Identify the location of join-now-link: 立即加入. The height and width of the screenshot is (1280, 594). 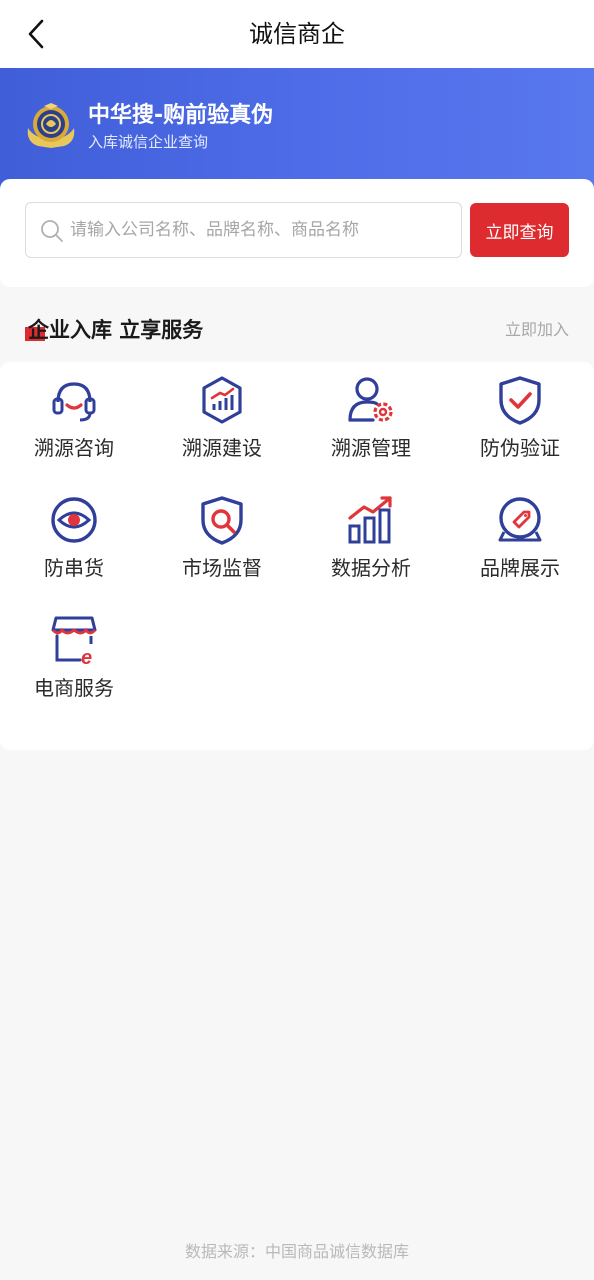
(537, 330).